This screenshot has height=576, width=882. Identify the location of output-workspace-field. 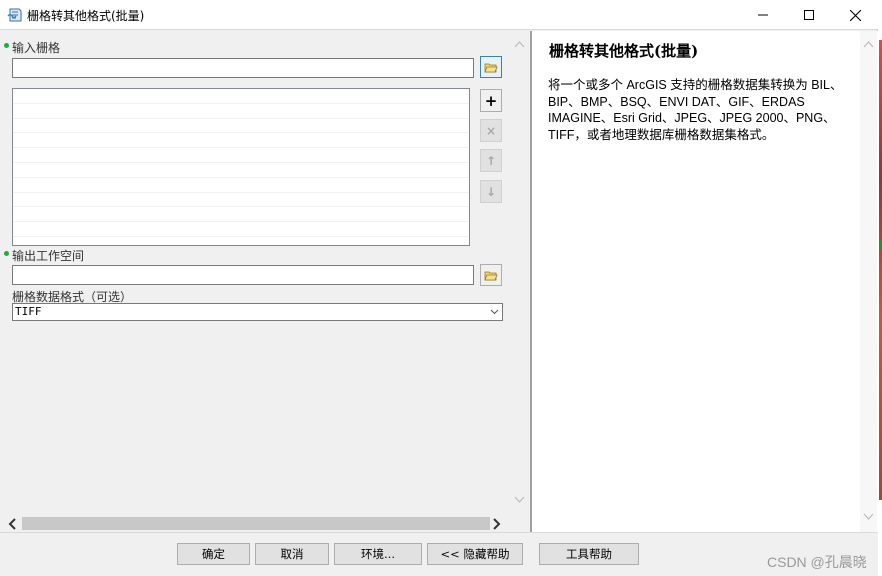
(243, 275).